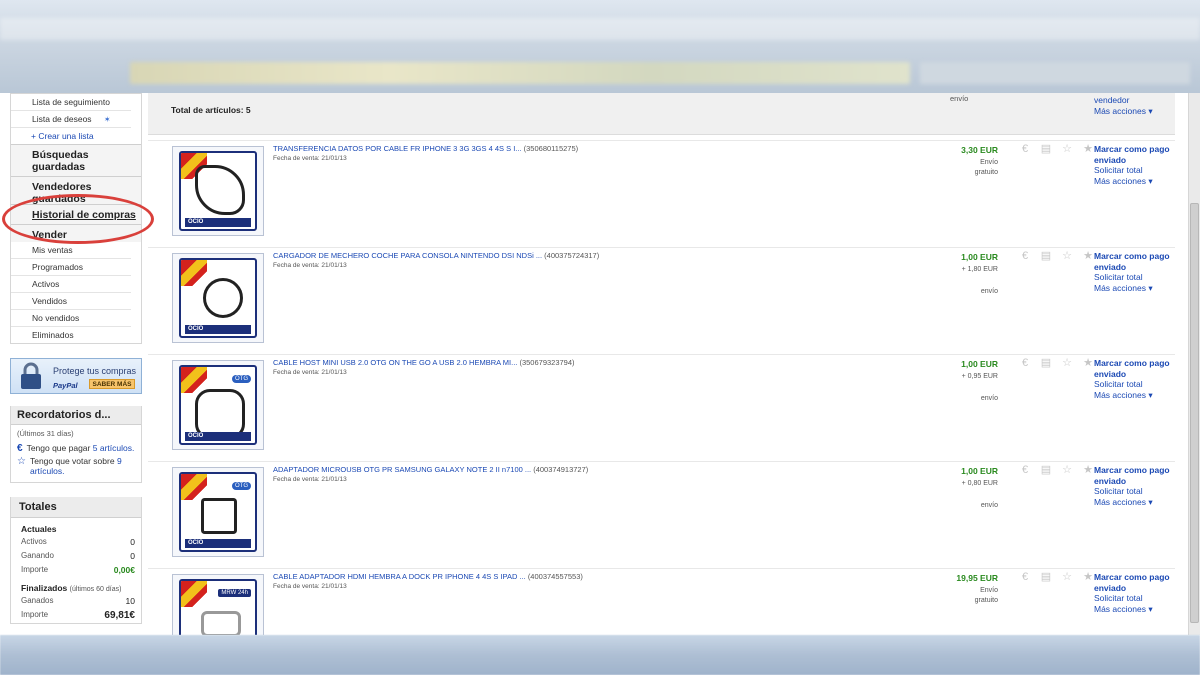 The height and width of the screenshot is (675, 1200). What do you see at coordinates (58, 448) in the screenshot?
I see `reminder-pay-text: Tengo que pagar` at bounding box center [58, 448].